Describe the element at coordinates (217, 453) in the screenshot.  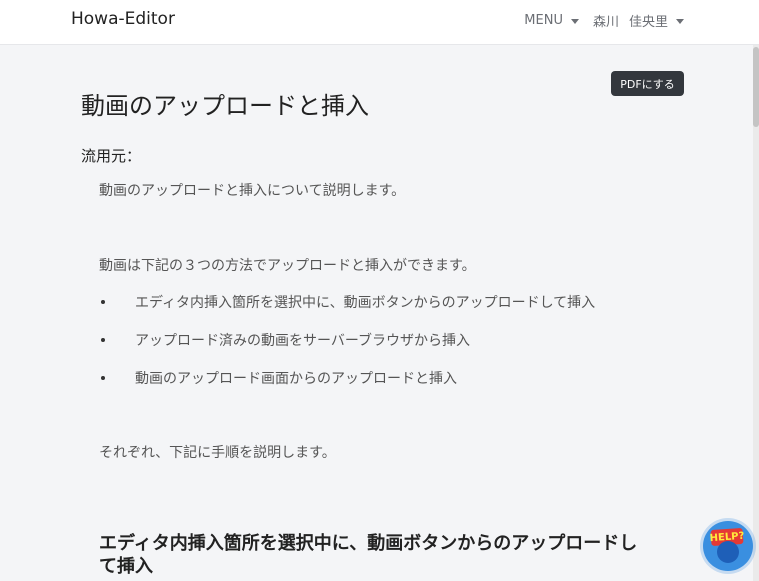
I see `outro-paragraph: それぞれ、下記に手順を説明します。` at that location.